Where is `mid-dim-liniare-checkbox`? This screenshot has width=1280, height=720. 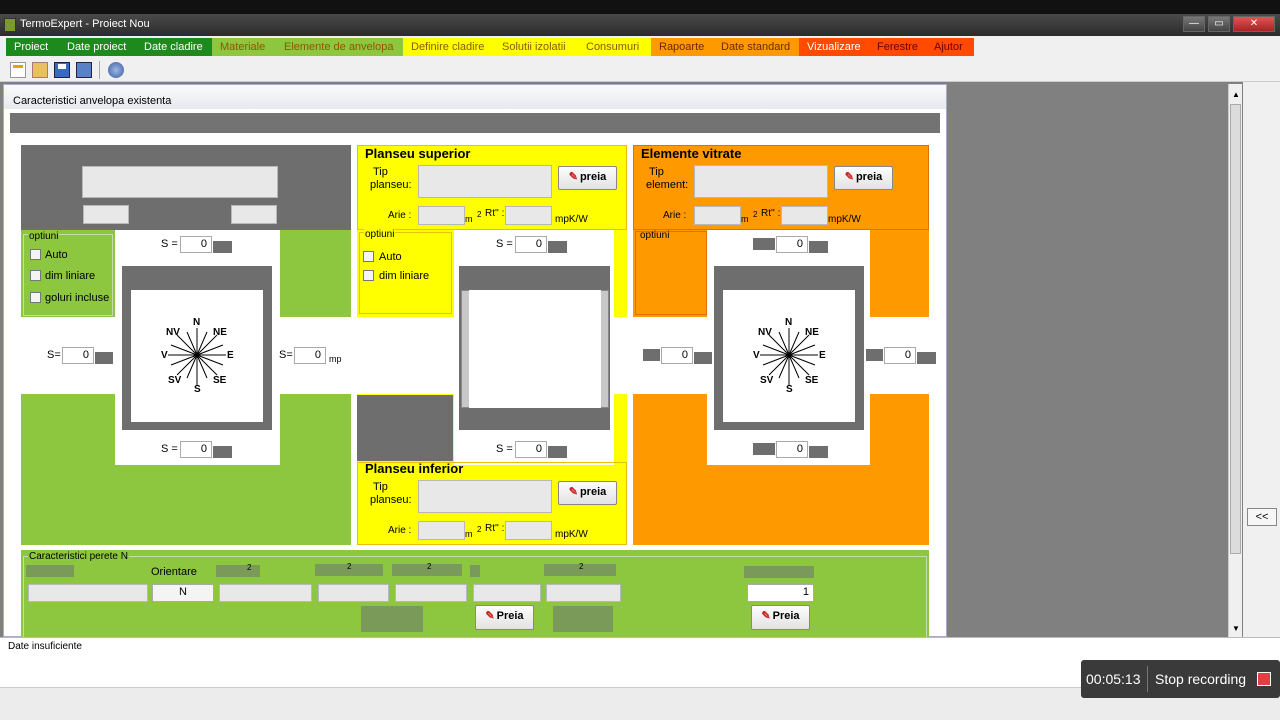
mid-dim-liniare-checkbox is located at coordinates (368, 275).